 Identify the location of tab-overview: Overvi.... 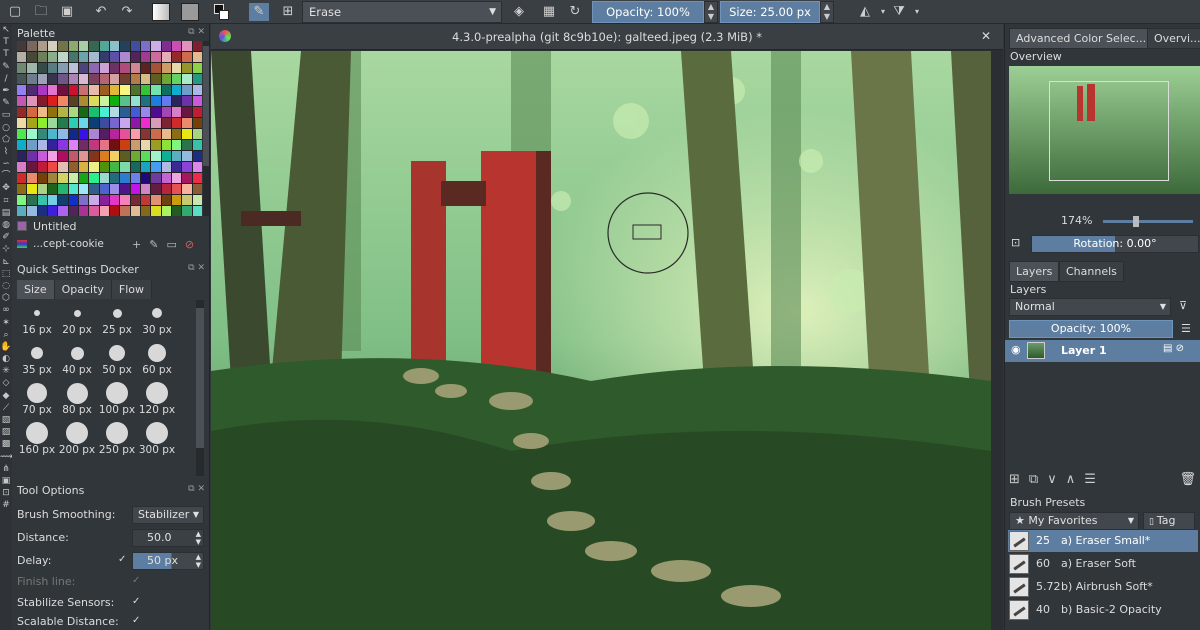
(1173, 38).